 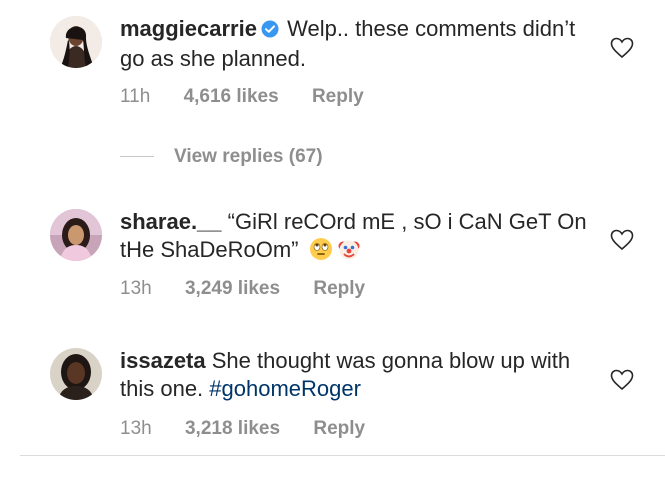 What do you see at coordinates (232, 288) in the screenshot?
I see `likes-count: 3,249 likes` at bounding box center [232, 288].